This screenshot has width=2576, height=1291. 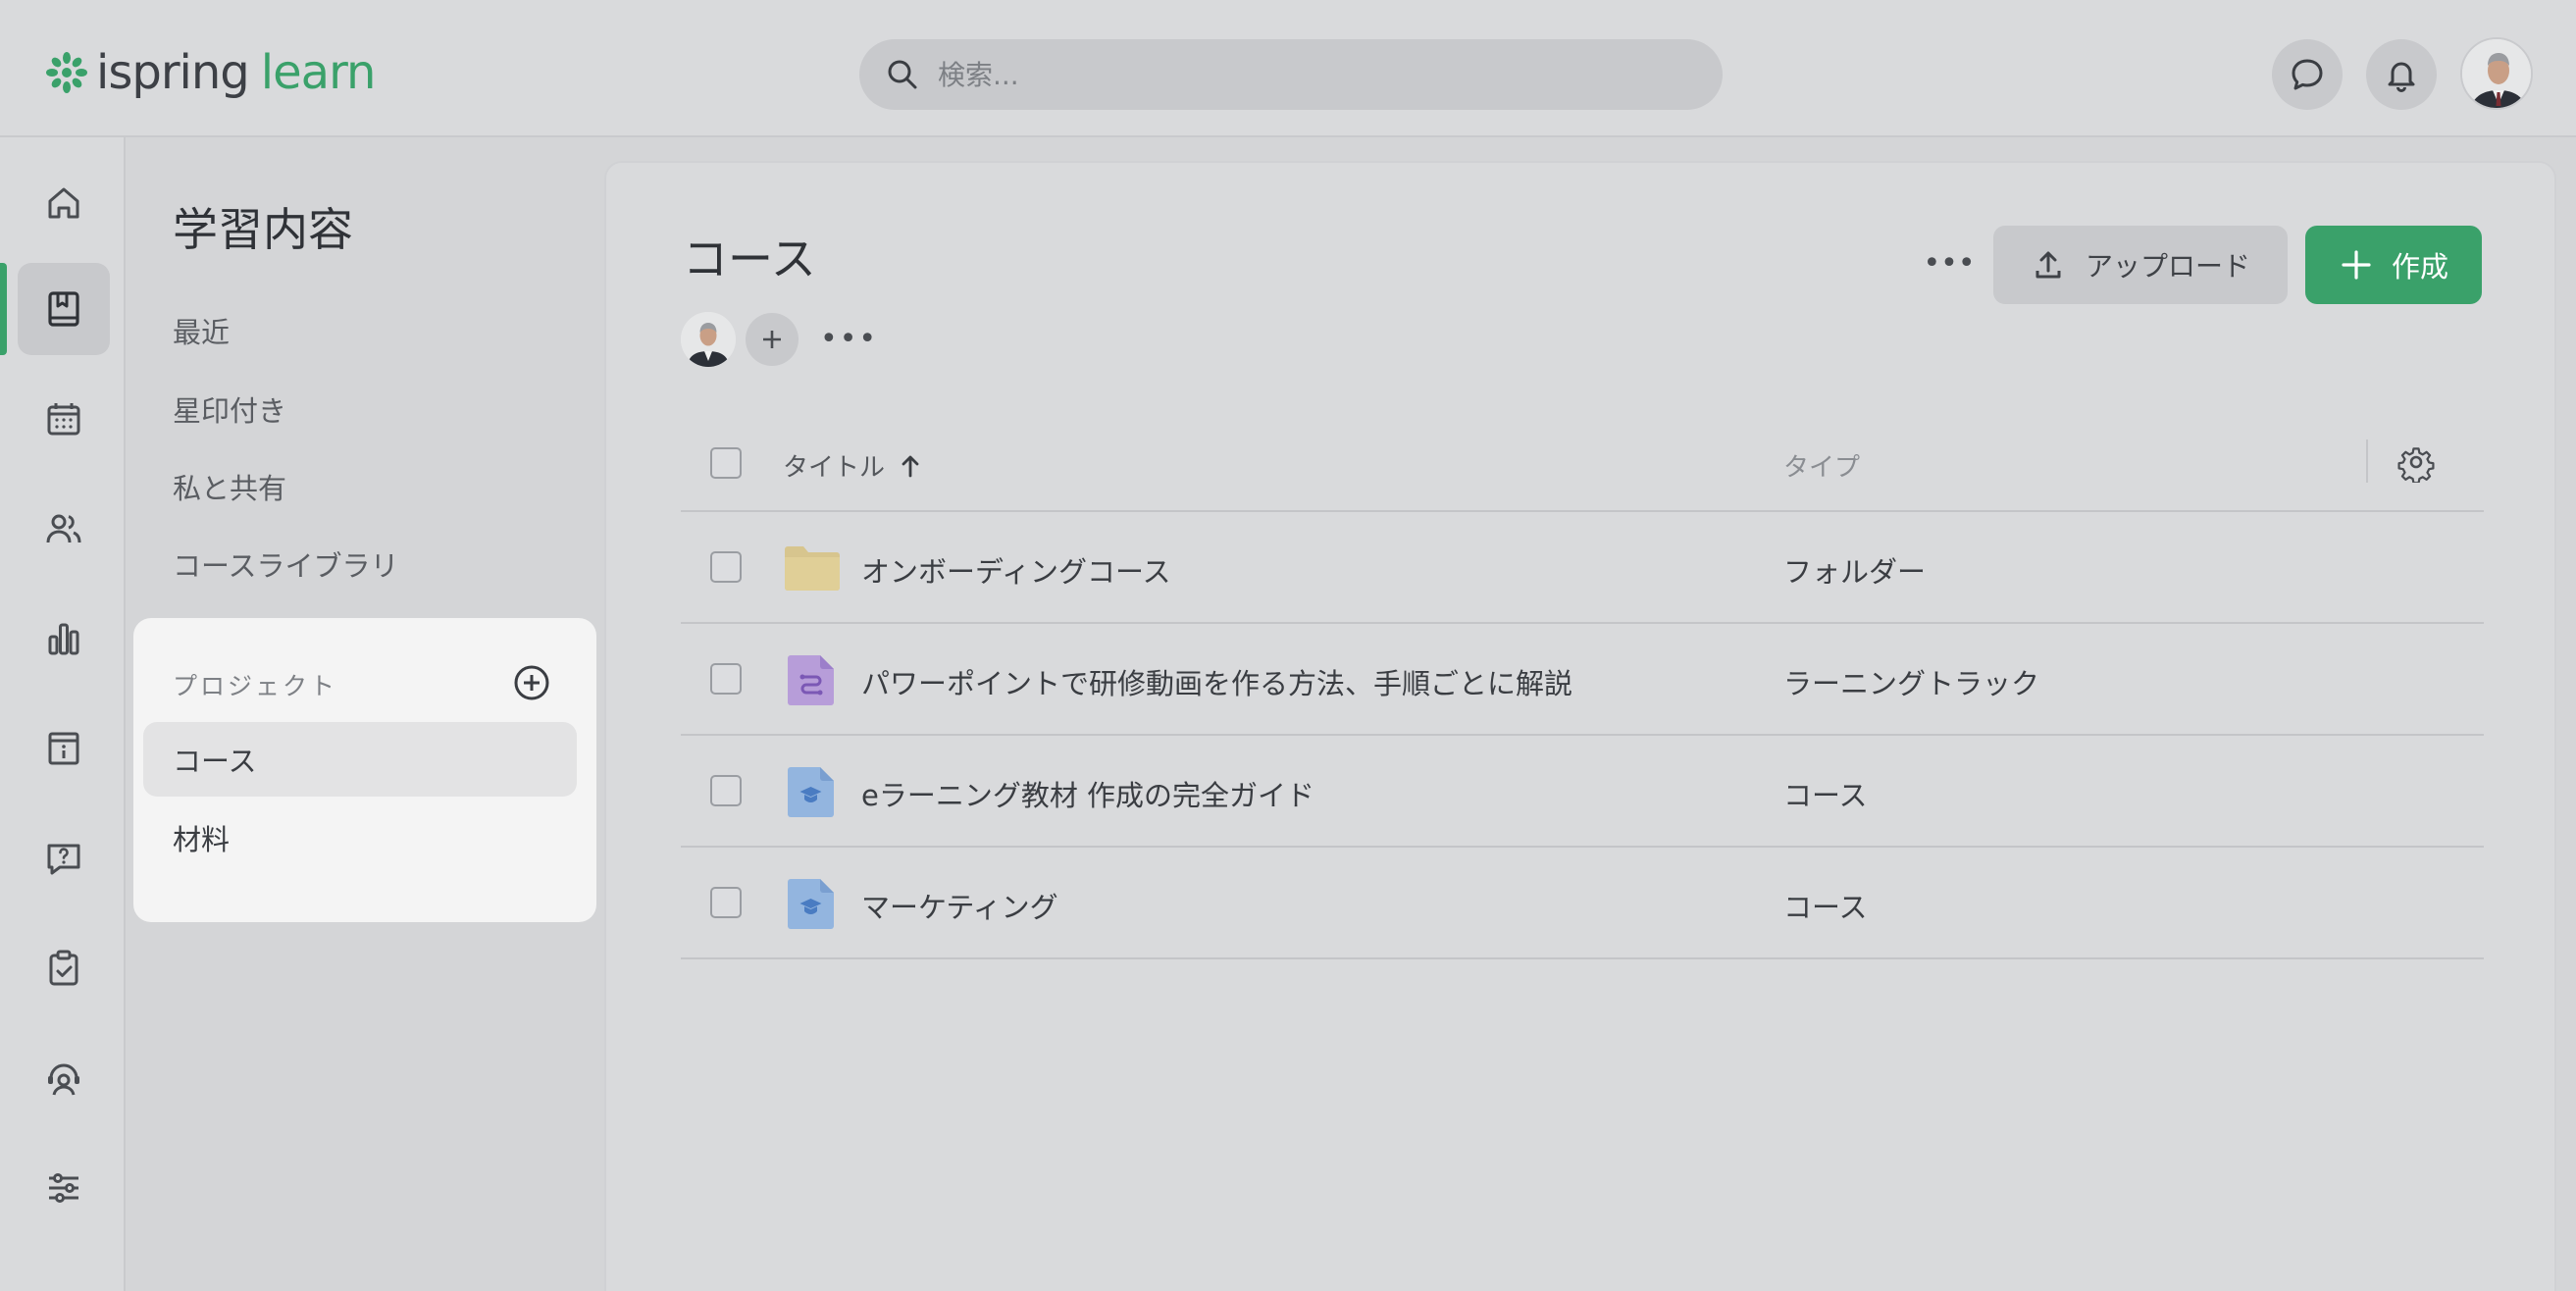 I want to click on nav-calendar, so click(x=64, y=419).